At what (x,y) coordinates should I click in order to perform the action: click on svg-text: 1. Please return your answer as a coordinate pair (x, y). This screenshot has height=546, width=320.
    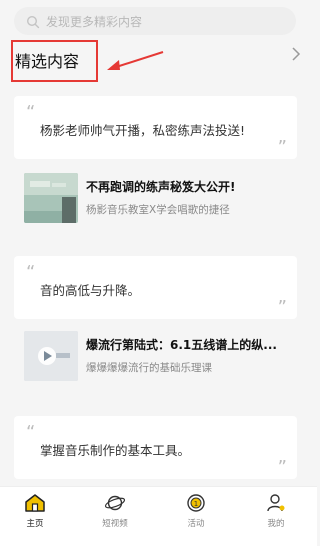
    Looking at the image, I should click on (196, 504).